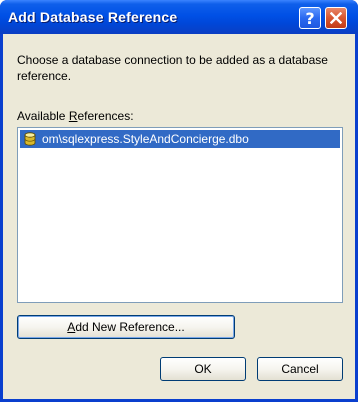  I want to click on help-icon: ?, so click(310, 18).